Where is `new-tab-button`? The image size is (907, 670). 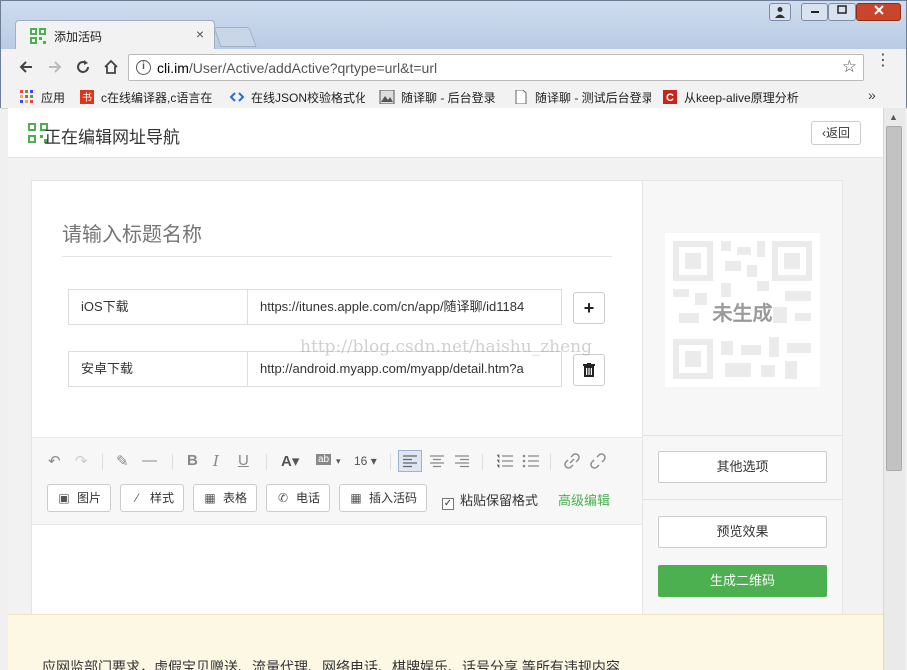 new-tab-button is located at coordinates (235, 37).